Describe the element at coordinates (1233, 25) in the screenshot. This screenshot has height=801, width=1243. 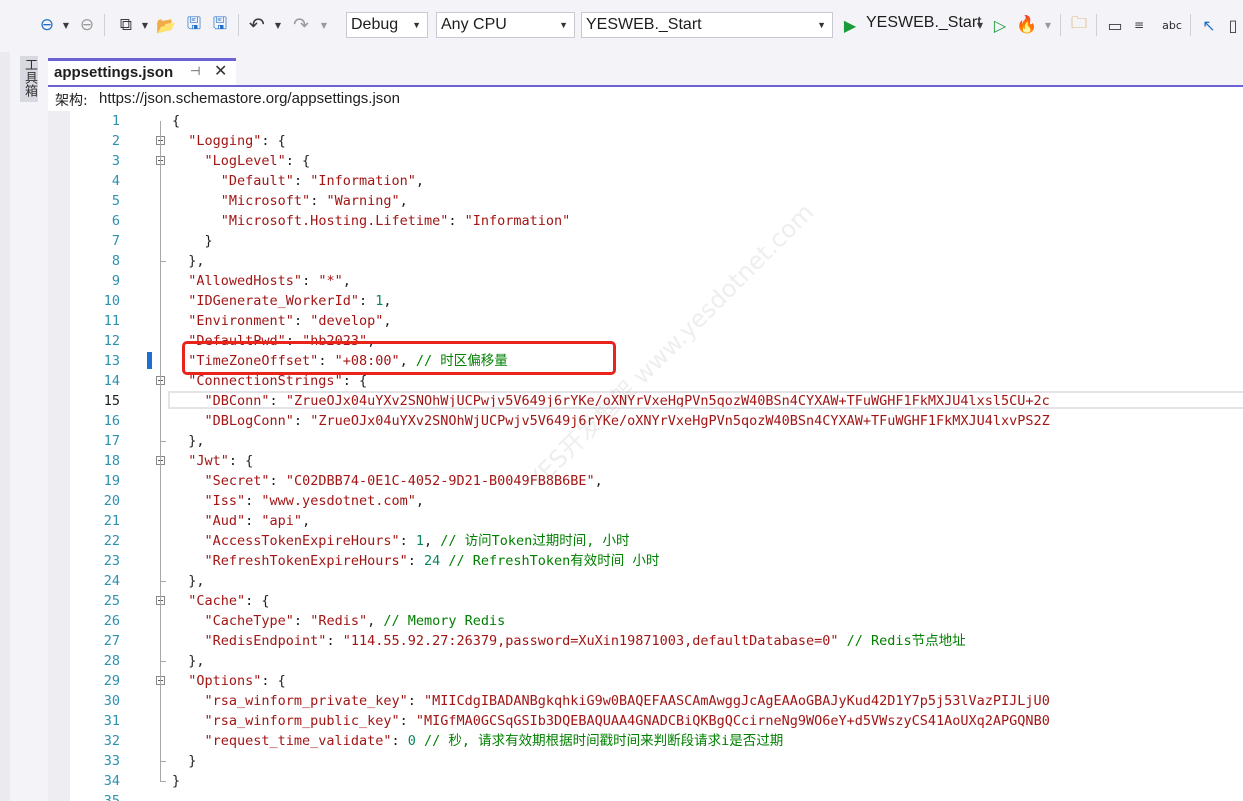
I see `toolbar-extra-icon: ▯` at that location.